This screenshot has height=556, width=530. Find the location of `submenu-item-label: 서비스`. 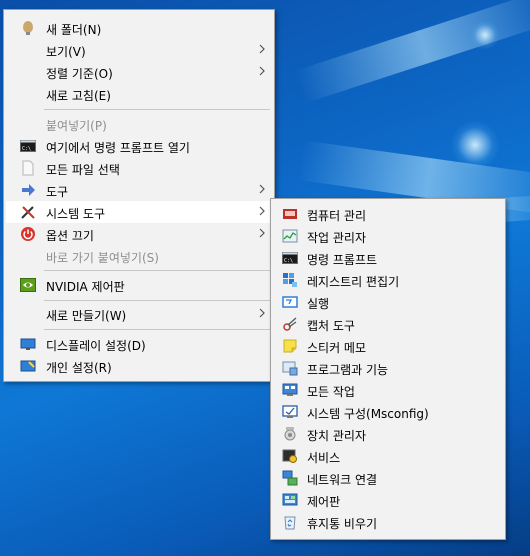

submenu-item-label: 서비스 is located at coordinates (324, 458).